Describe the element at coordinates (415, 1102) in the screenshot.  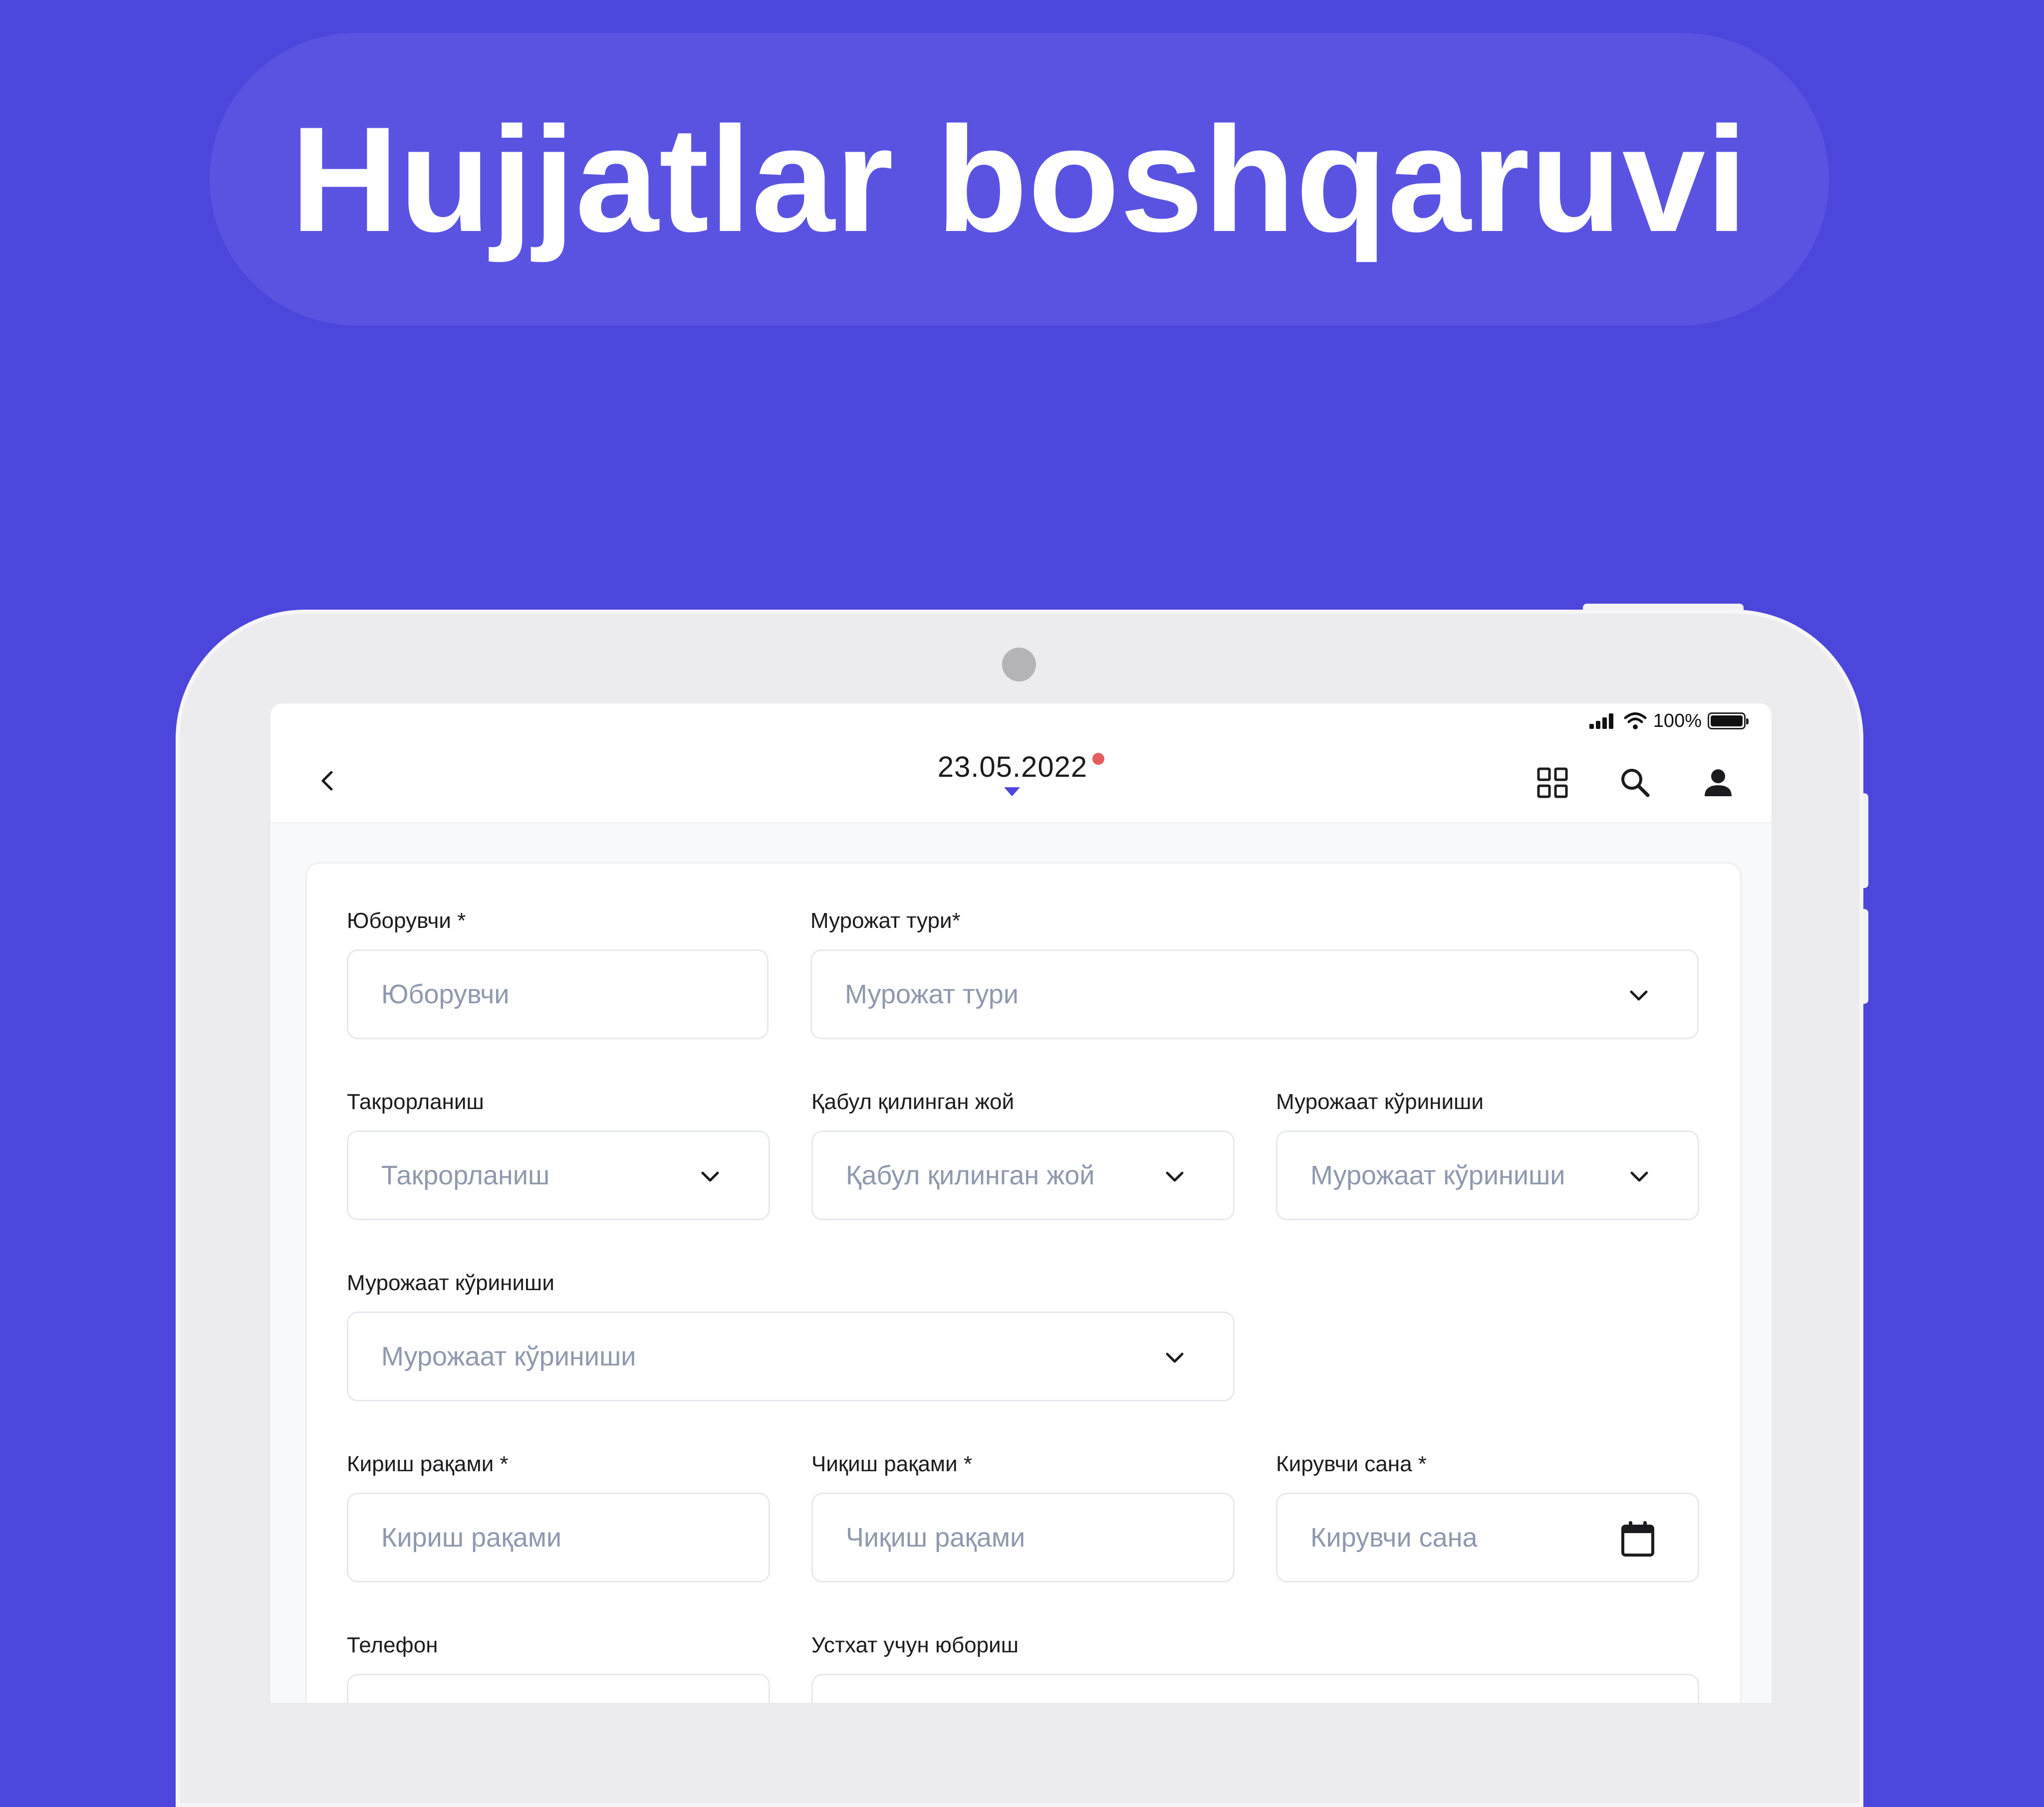
I see `repeat-label: Такрорланиш` at that location.